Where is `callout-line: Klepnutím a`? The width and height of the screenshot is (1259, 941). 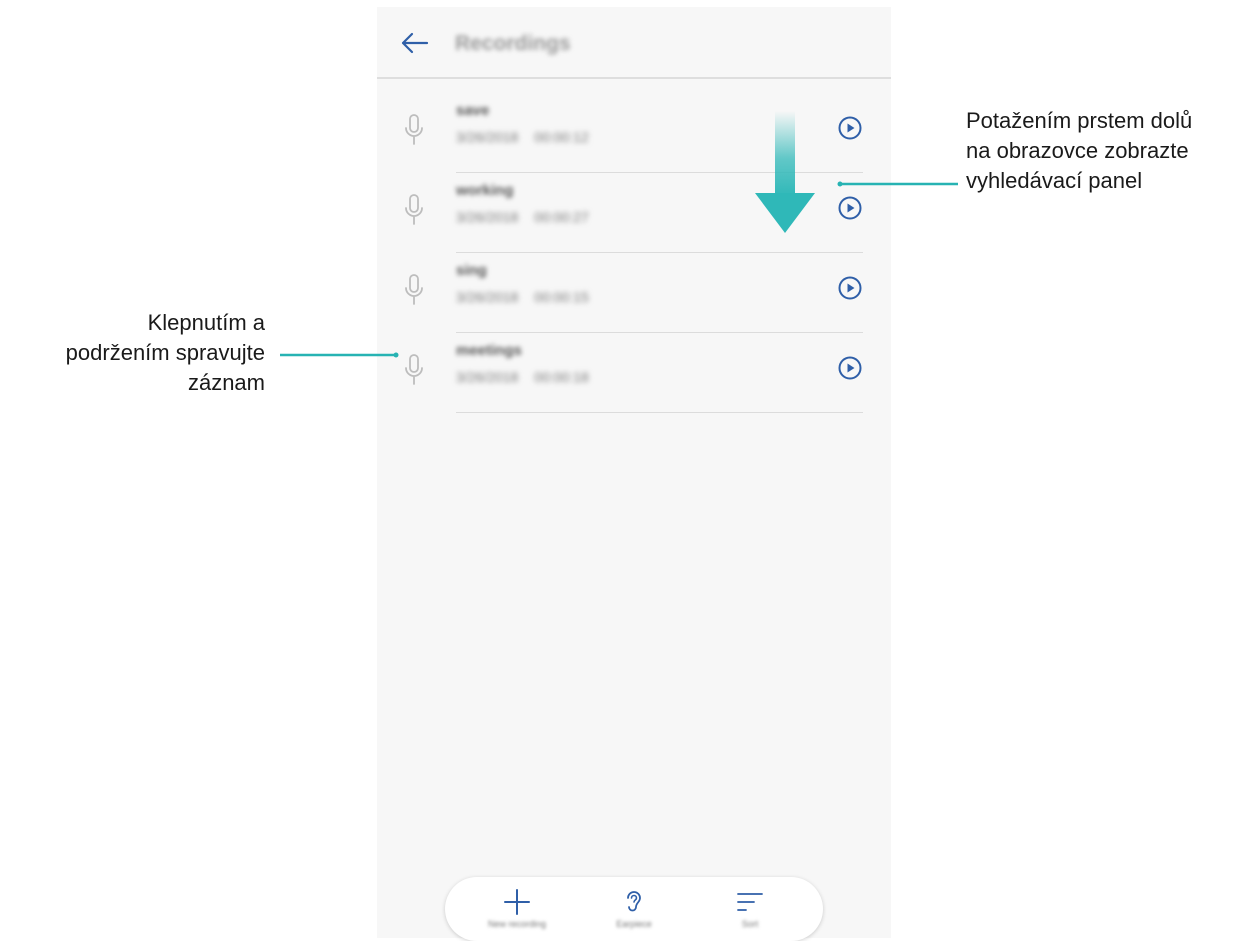 callout-line: Klepnutím a is located at coordinates (206, 322).